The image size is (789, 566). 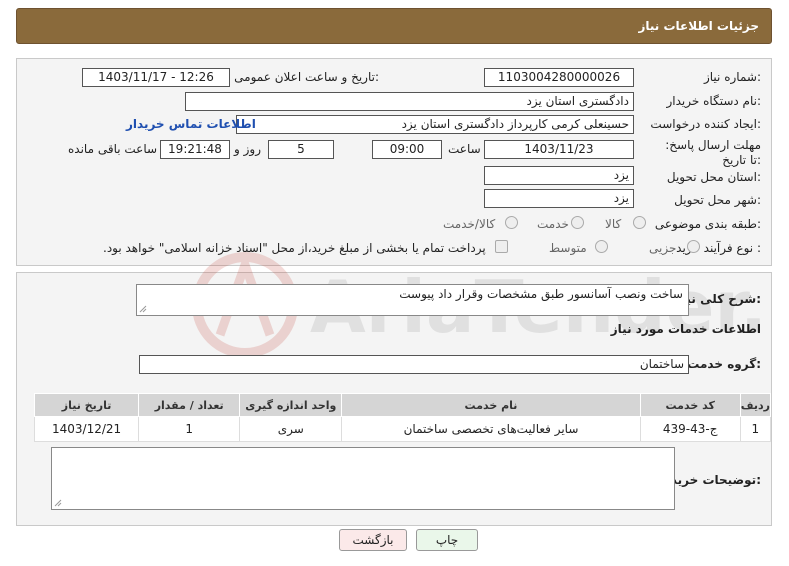 What do you see at coordinates (189, 405) in the screenshot?
I see `col-quantity: تعداد / مقدار` at bounding box center [189, 405].